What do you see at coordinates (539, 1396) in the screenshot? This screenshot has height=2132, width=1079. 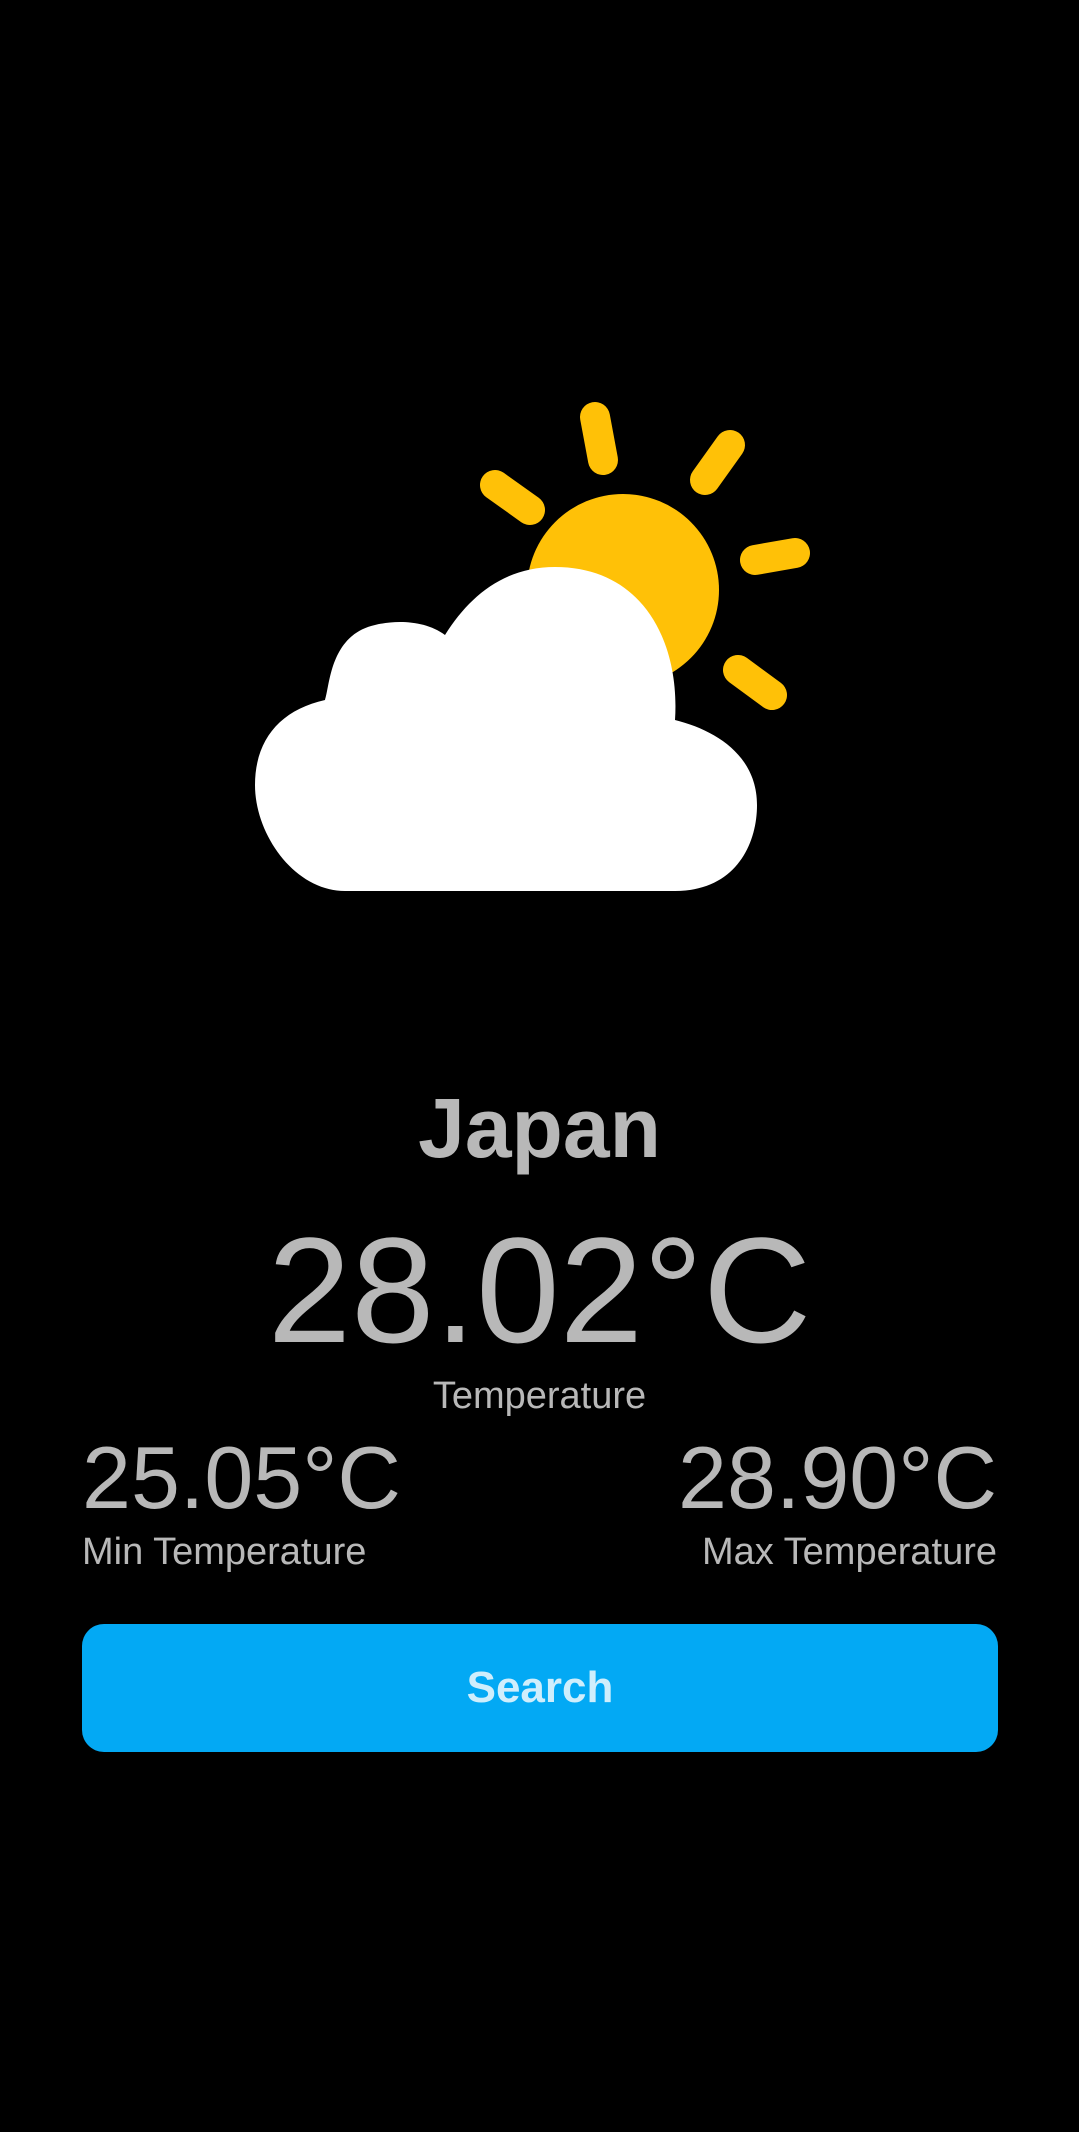 I see `temperature-label: Temperature` at bounding box center [539, 1396].